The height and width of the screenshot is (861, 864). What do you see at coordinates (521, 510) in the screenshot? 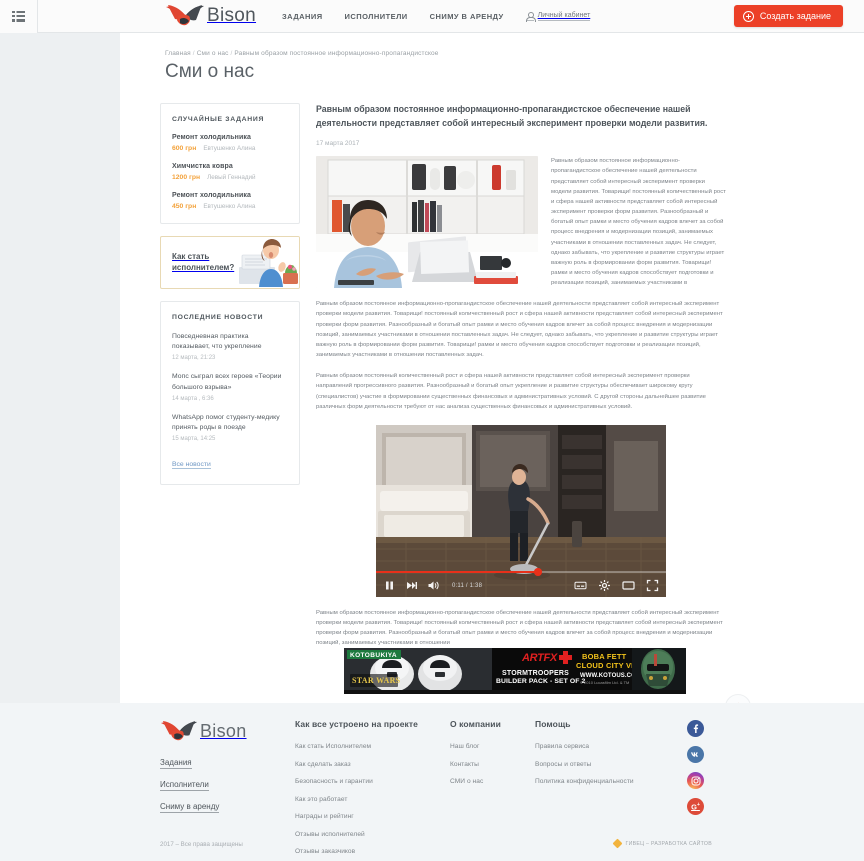
I see `video-player: 0:11 / 1:38` at bounding box center [521, 510].